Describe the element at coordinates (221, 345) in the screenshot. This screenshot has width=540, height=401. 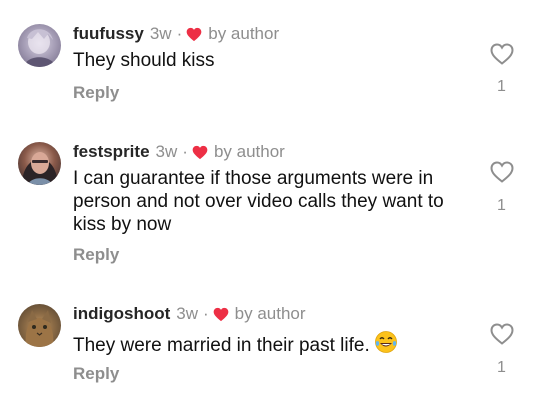
I see `comment-text-content: They were married in their past life.` at that location.